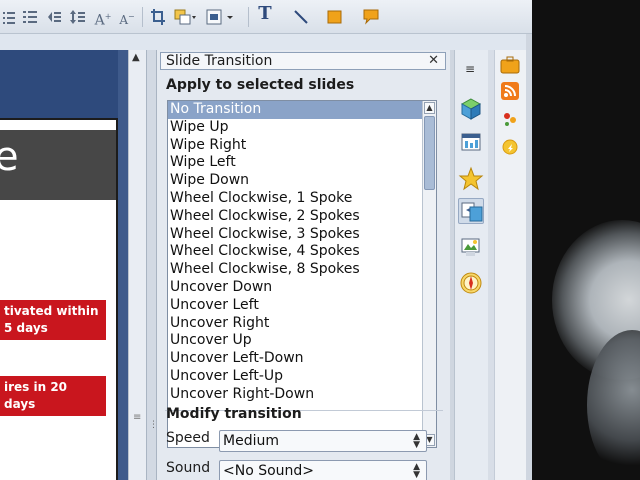 Image resolution: width=640 pixels, height=480 pixels. I want to click on bullets-list-icon, so click(9, 17).